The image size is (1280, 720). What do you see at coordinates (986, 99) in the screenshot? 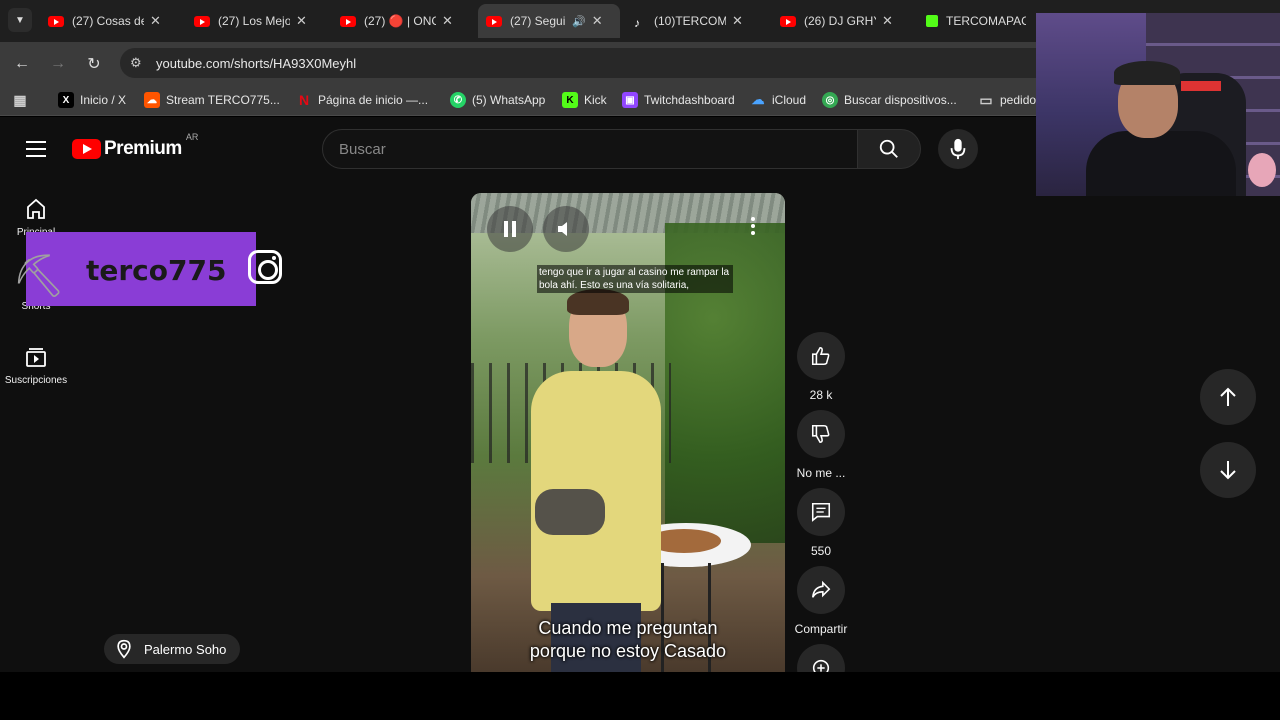
I see `folder-icon: ▭` at bounding box center [986, 99].